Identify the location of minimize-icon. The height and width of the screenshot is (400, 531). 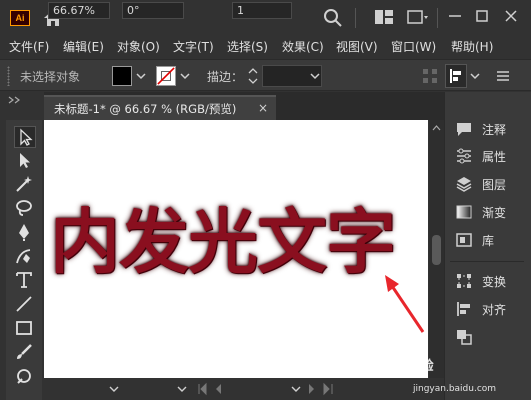
(455, 16).